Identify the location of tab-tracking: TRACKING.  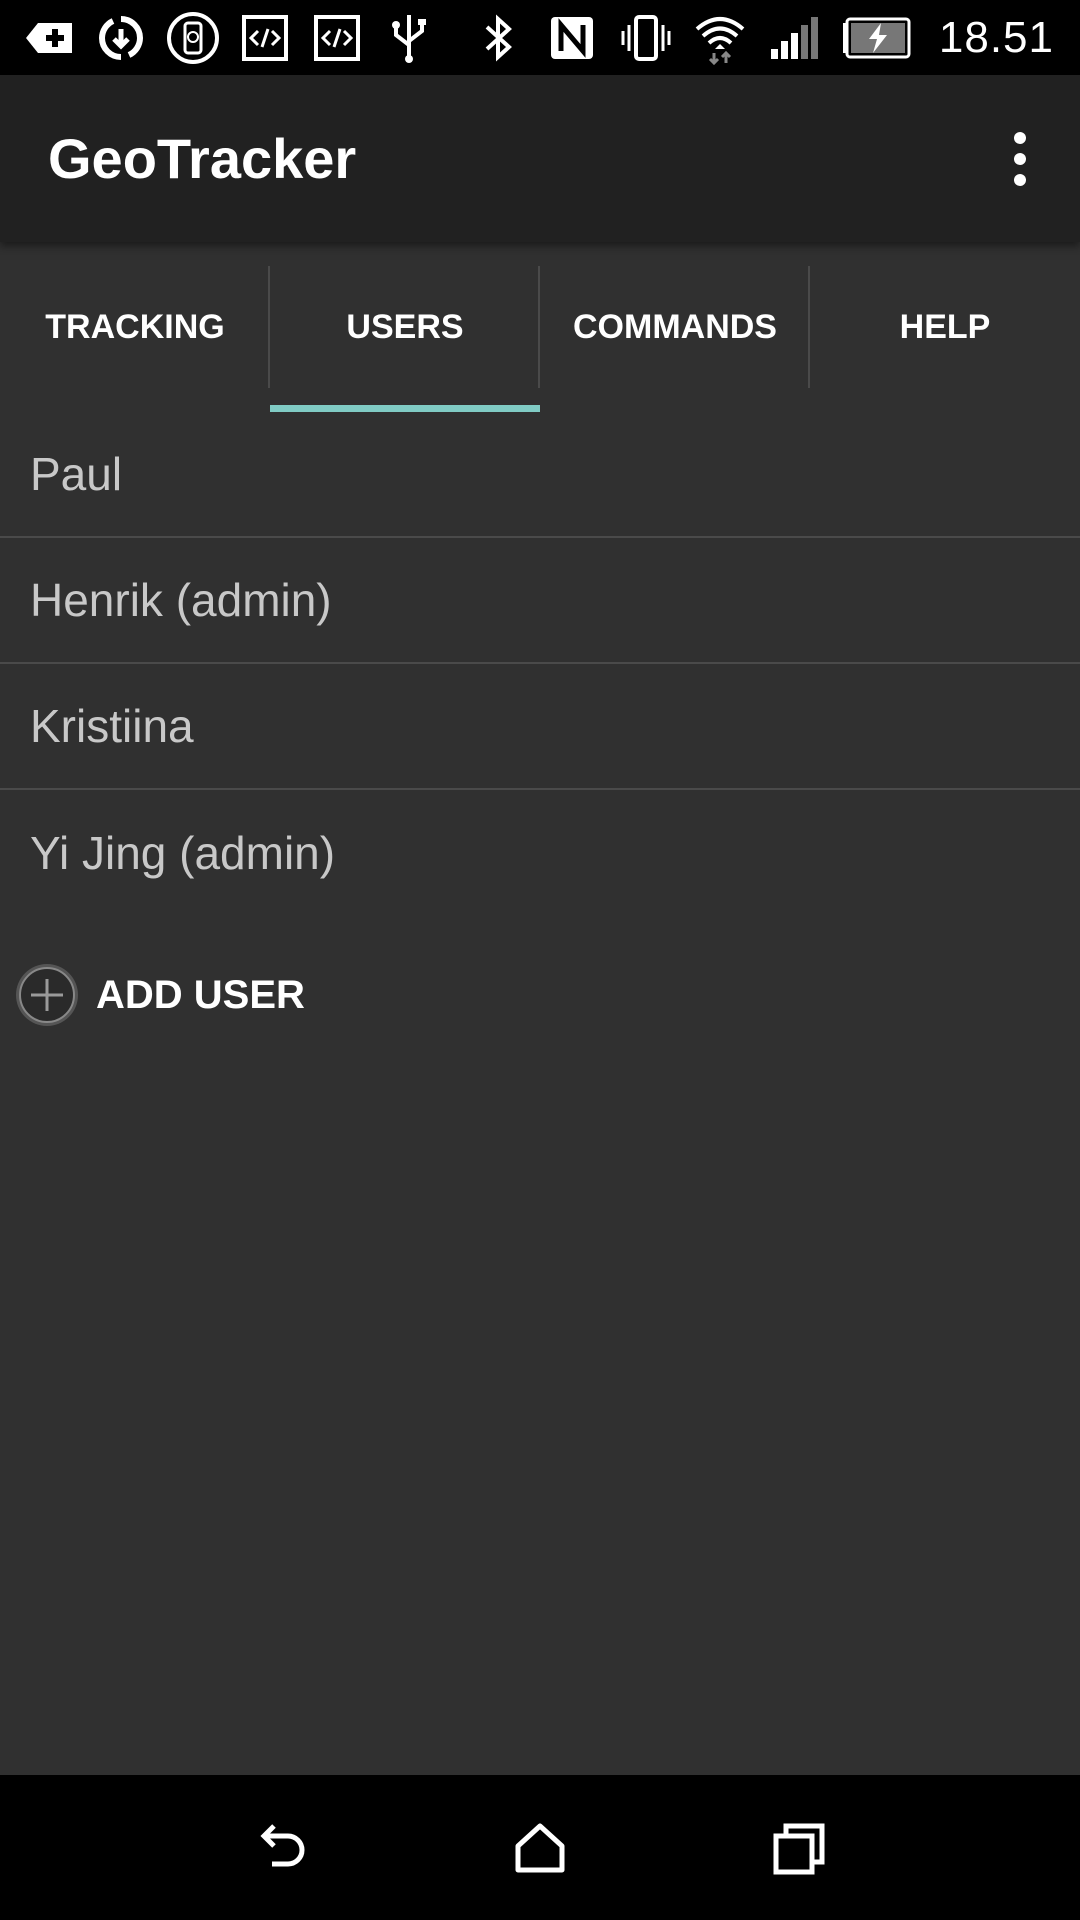
(135, 327).